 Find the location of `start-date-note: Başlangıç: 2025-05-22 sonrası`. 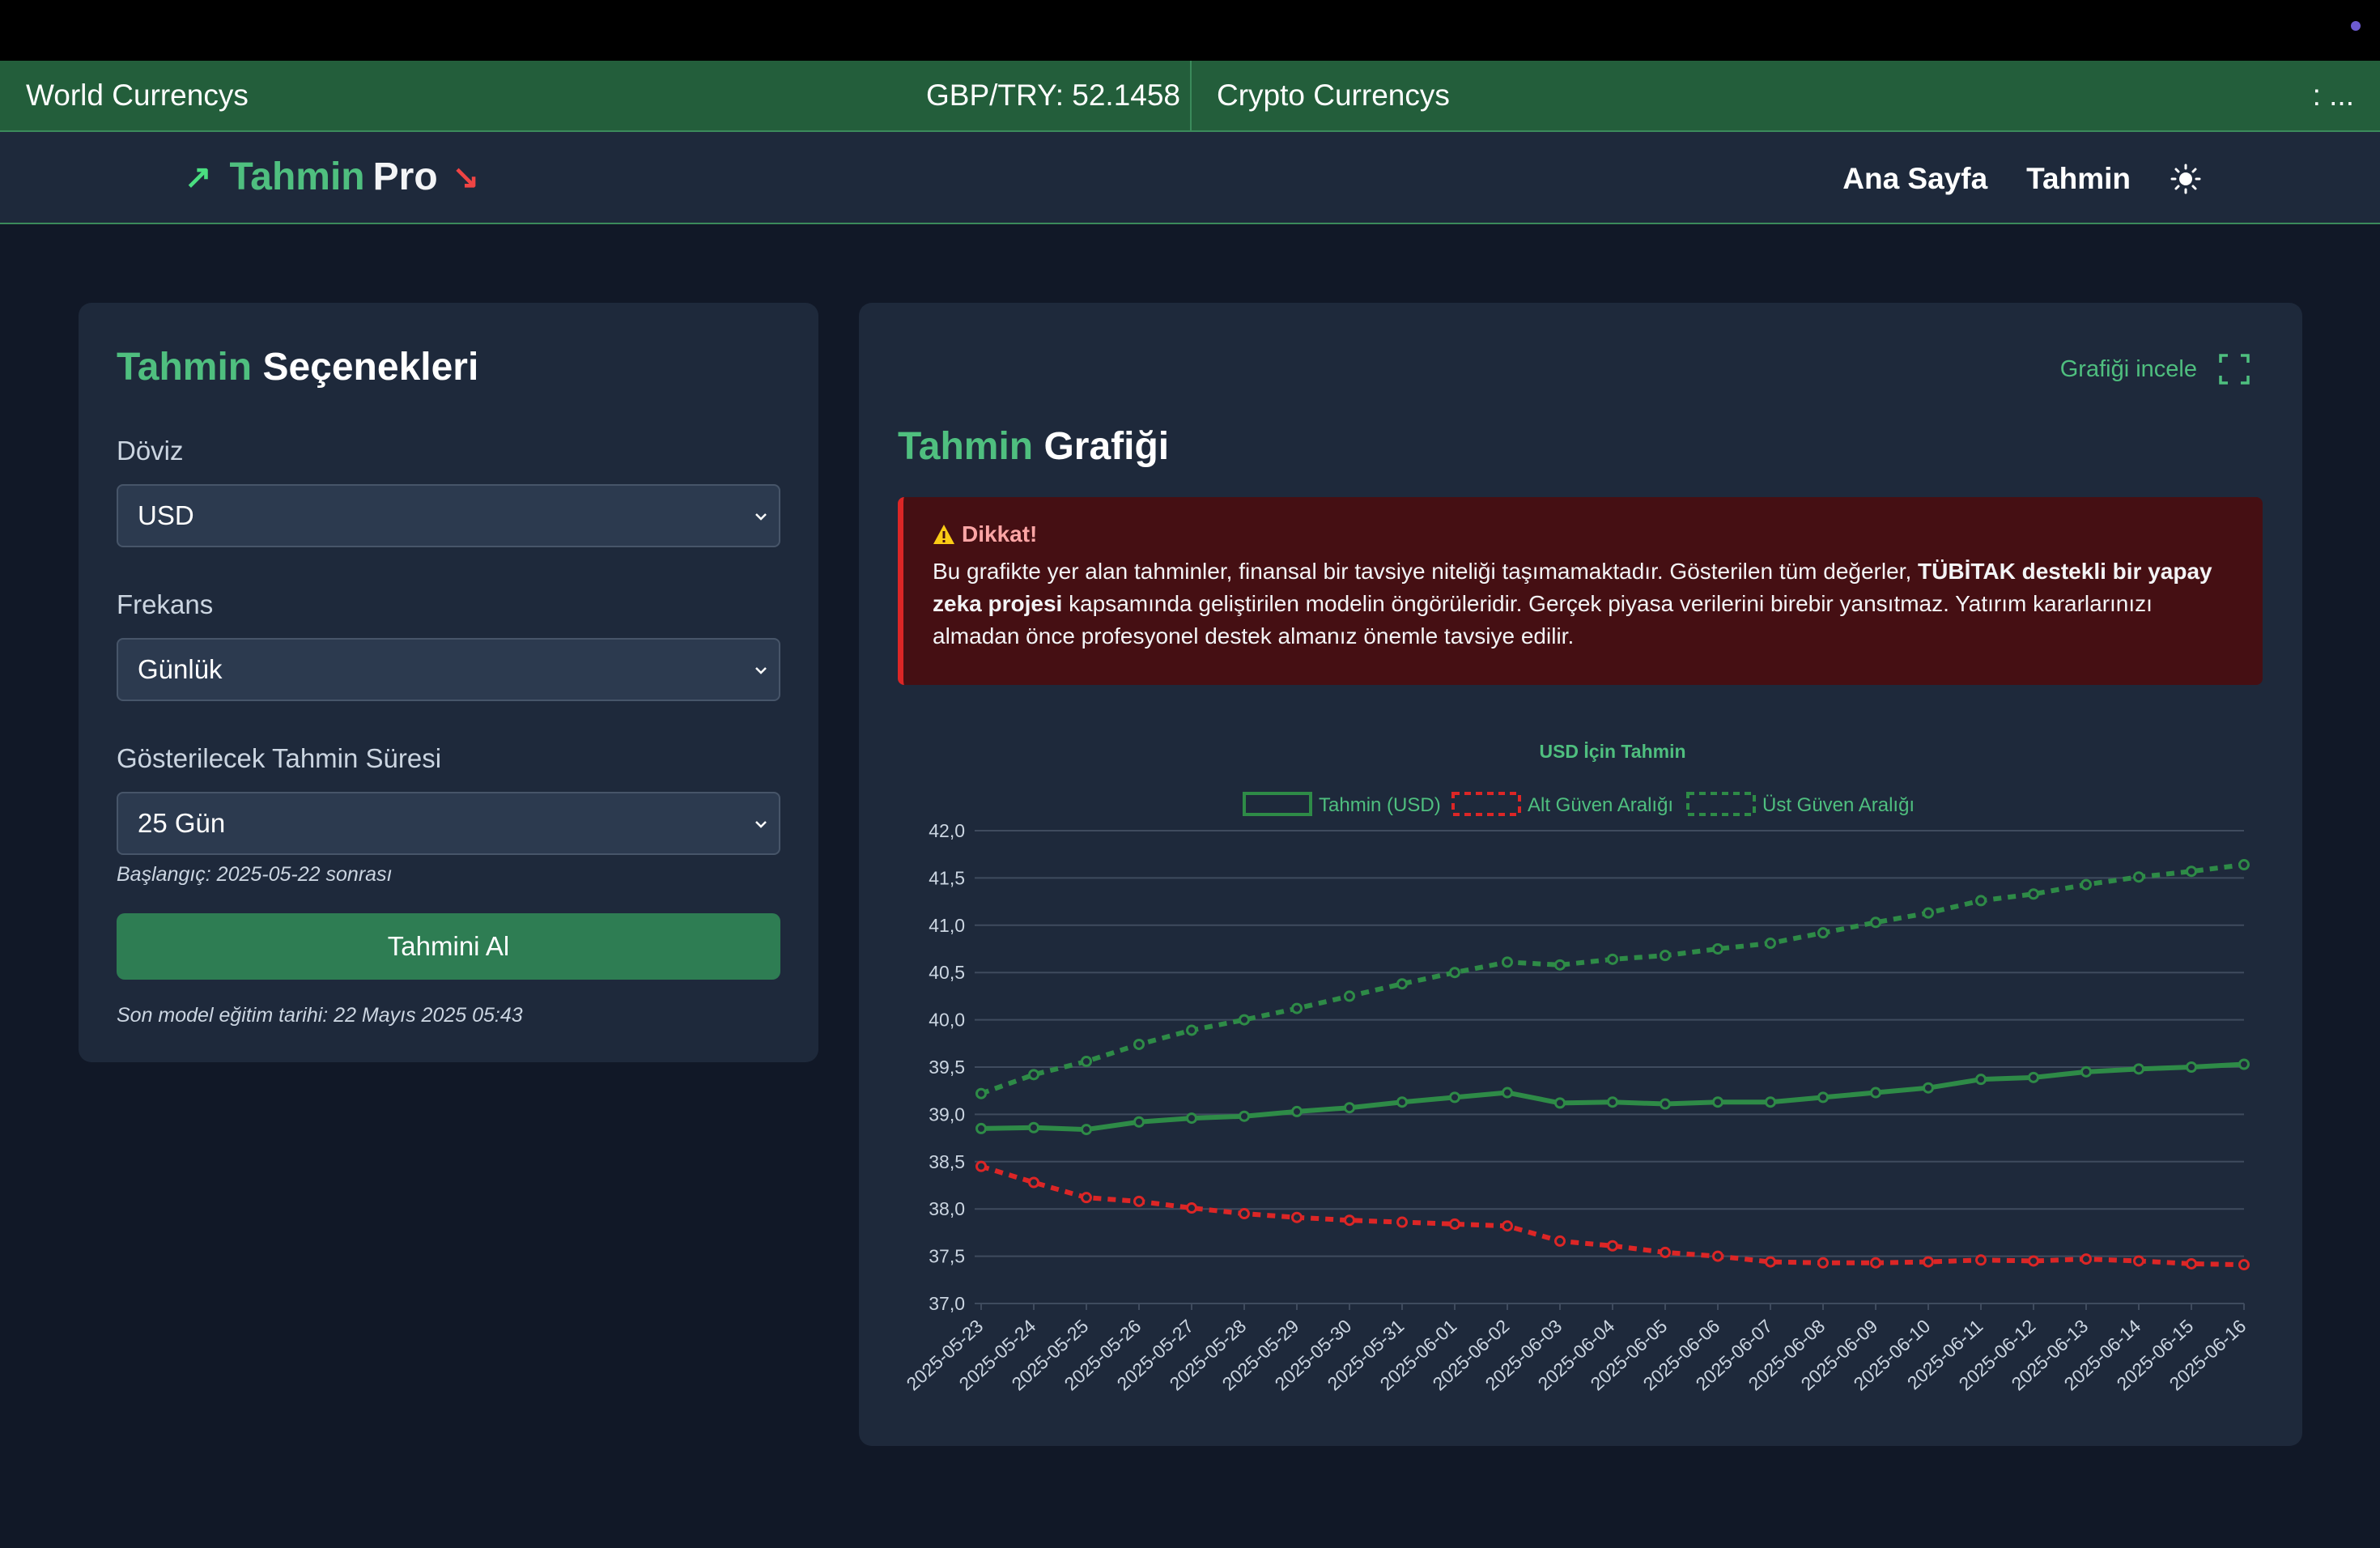

start-date-note: Başlangıç: 2025-05-22 sonrası is located at coordinates (255, 874).